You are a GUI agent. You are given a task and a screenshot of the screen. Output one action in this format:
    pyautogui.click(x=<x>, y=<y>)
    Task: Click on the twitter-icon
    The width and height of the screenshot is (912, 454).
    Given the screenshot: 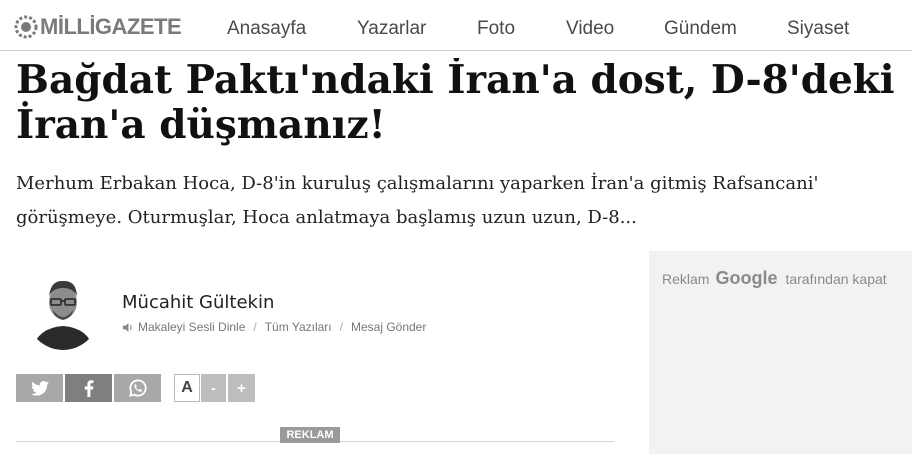 What is the action you would take?
    pyautogui.click(x=39, y=388)
    